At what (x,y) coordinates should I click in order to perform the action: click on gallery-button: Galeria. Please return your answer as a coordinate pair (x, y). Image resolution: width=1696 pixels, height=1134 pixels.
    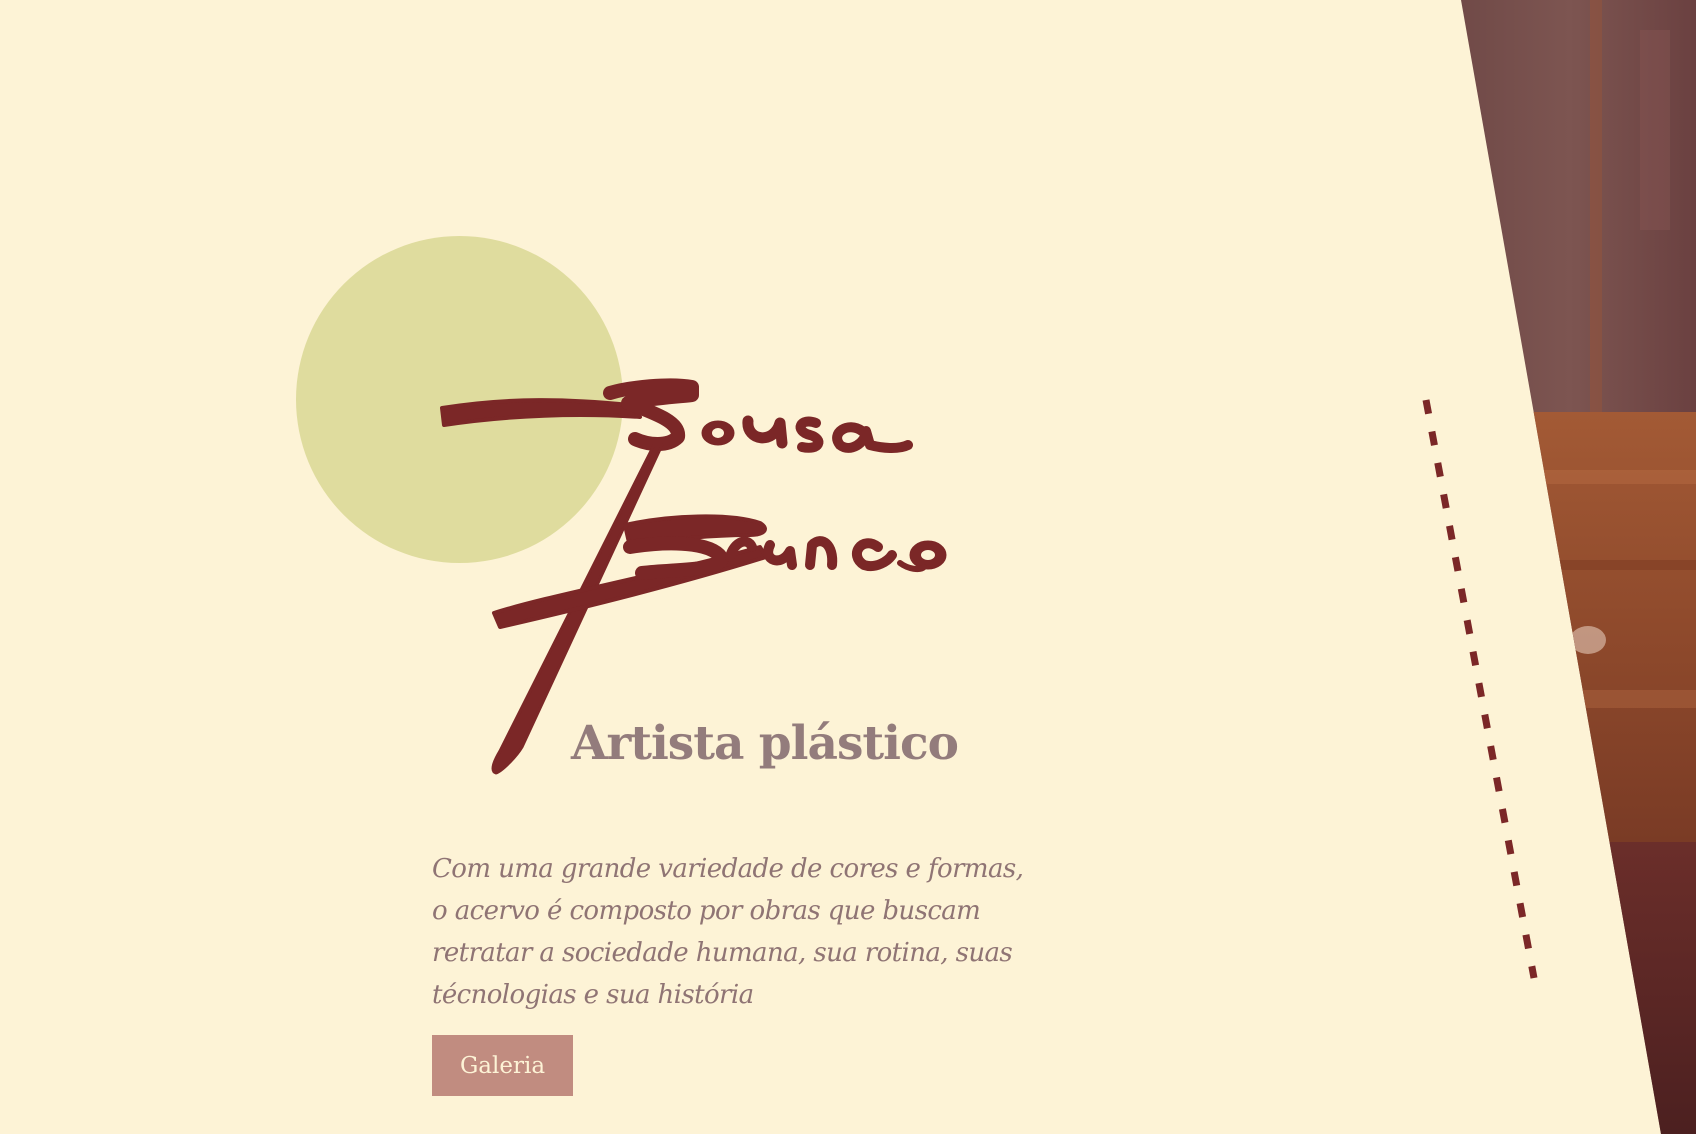
    Looking at the image, I should click on (502, 1065).